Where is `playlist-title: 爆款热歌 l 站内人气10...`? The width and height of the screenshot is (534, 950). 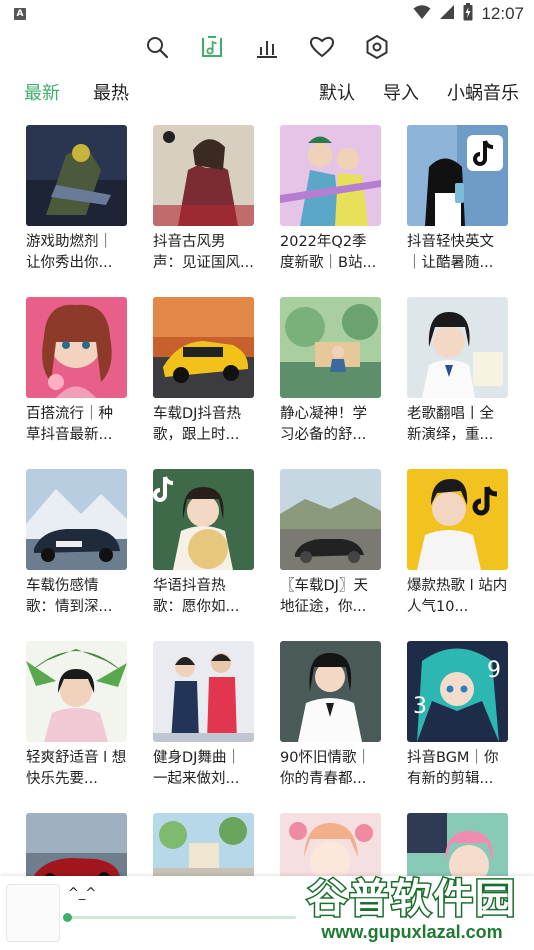 playlist-title: 爆款热歌 l 站内人气10... is located at coordinates (457, 596).